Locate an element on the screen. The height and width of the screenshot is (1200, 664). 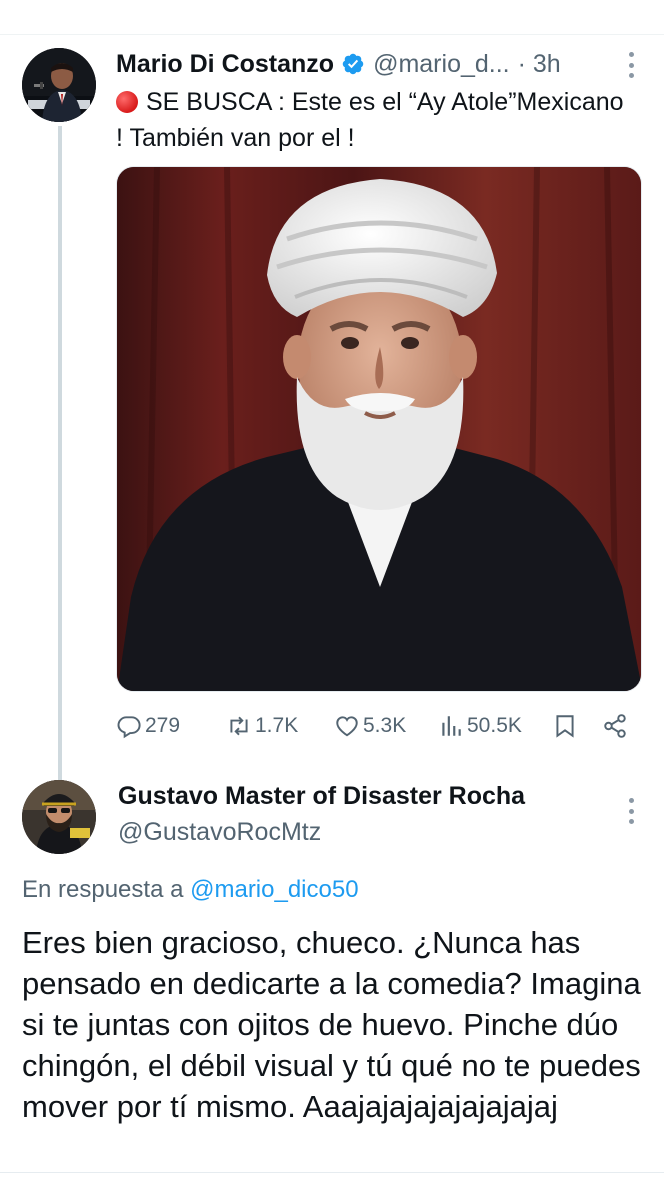
reply-more-options-icon is located at coordinates (631, 811).